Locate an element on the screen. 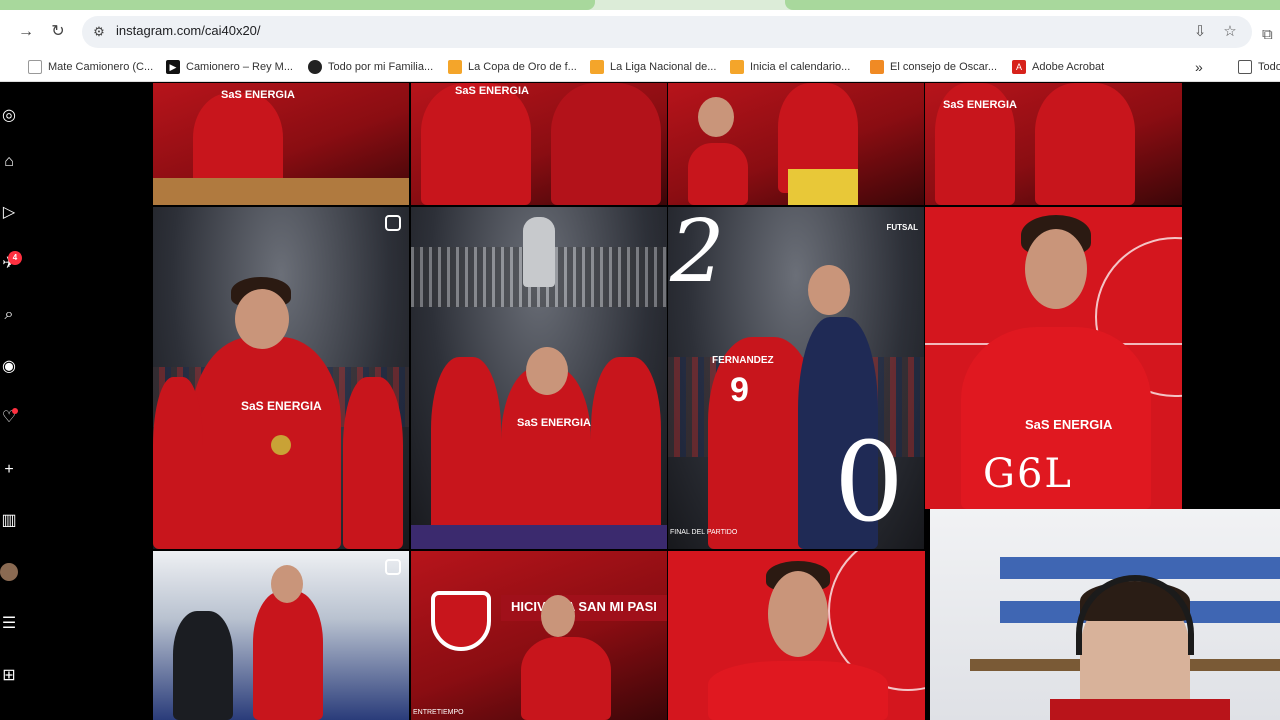 This screenshot has height=720, width=1280. menu-icon: ☰ is located at coordinates (9, 624).